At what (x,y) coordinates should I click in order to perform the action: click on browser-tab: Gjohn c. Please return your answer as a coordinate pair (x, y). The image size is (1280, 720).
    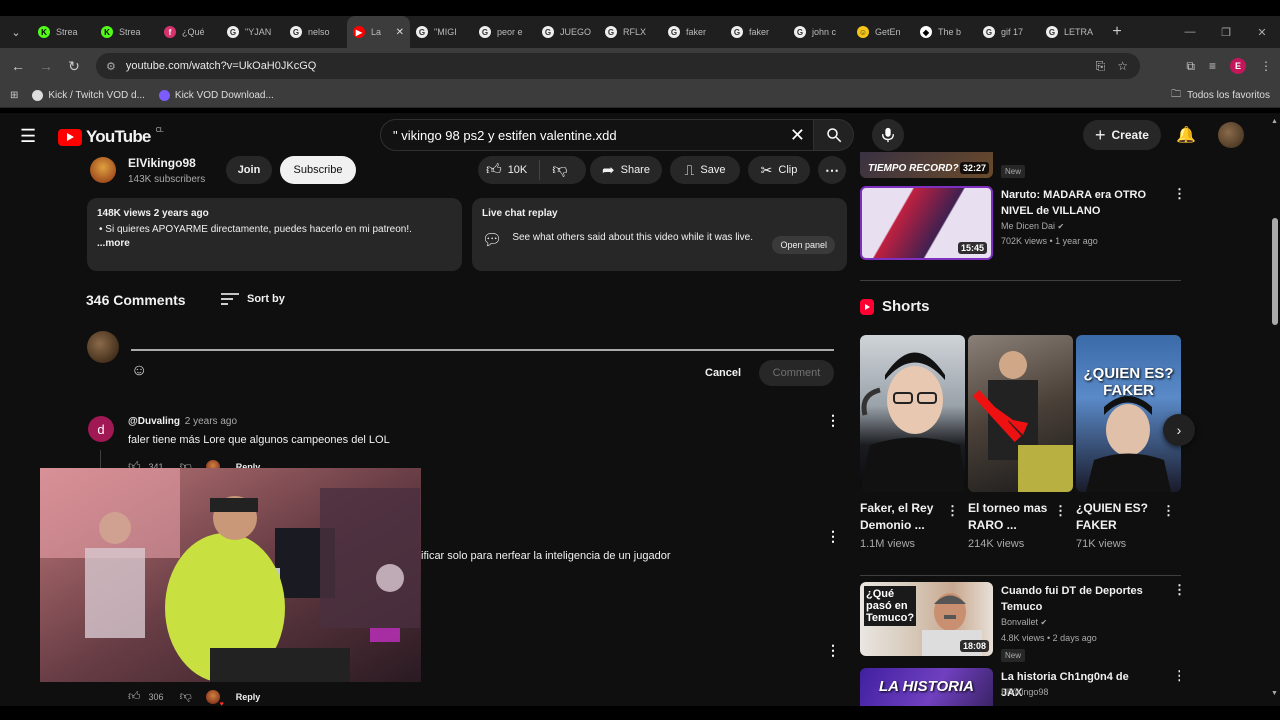
    Looking at the image, I should click on (819, 32).